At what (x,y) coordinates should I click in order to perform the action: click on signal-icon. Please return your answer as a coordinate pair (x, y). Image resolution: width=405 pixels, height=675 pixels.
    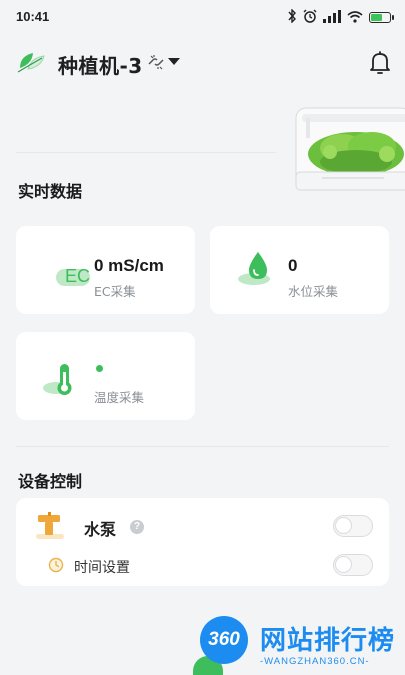
    Looking at the image, I should click on (332, 17).